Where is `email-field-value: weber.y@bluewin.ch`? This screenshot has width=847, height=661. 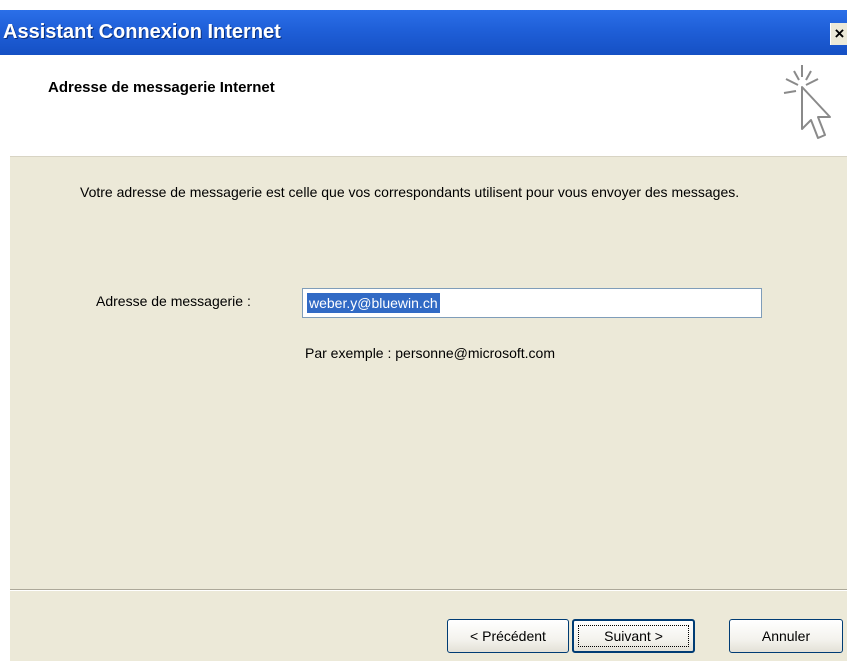
email-field-value: weber.y@bluewin.ch is located at coordinates (373, 303).